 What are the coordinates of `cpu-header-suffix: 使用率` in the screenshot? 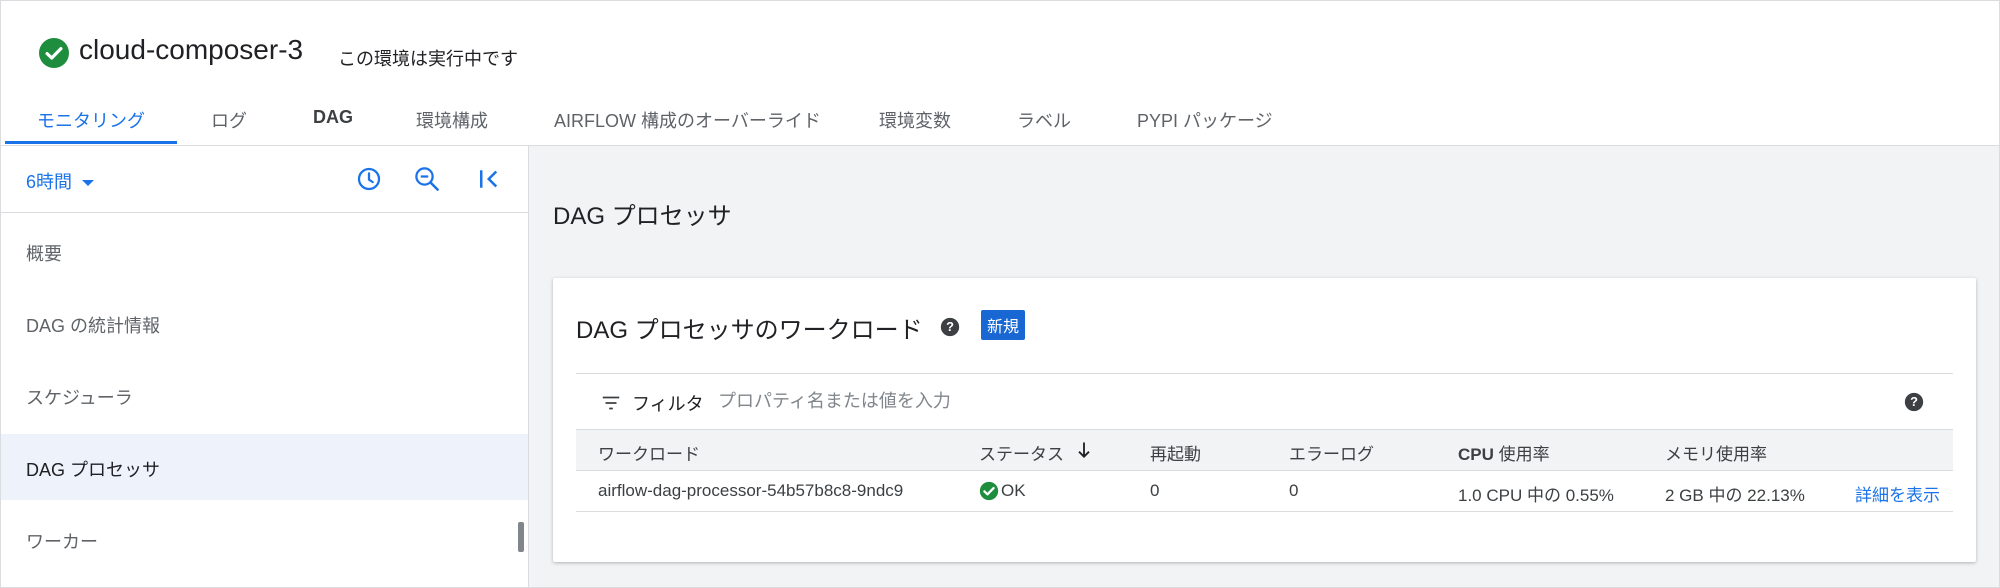 It's located at (1524, 454).